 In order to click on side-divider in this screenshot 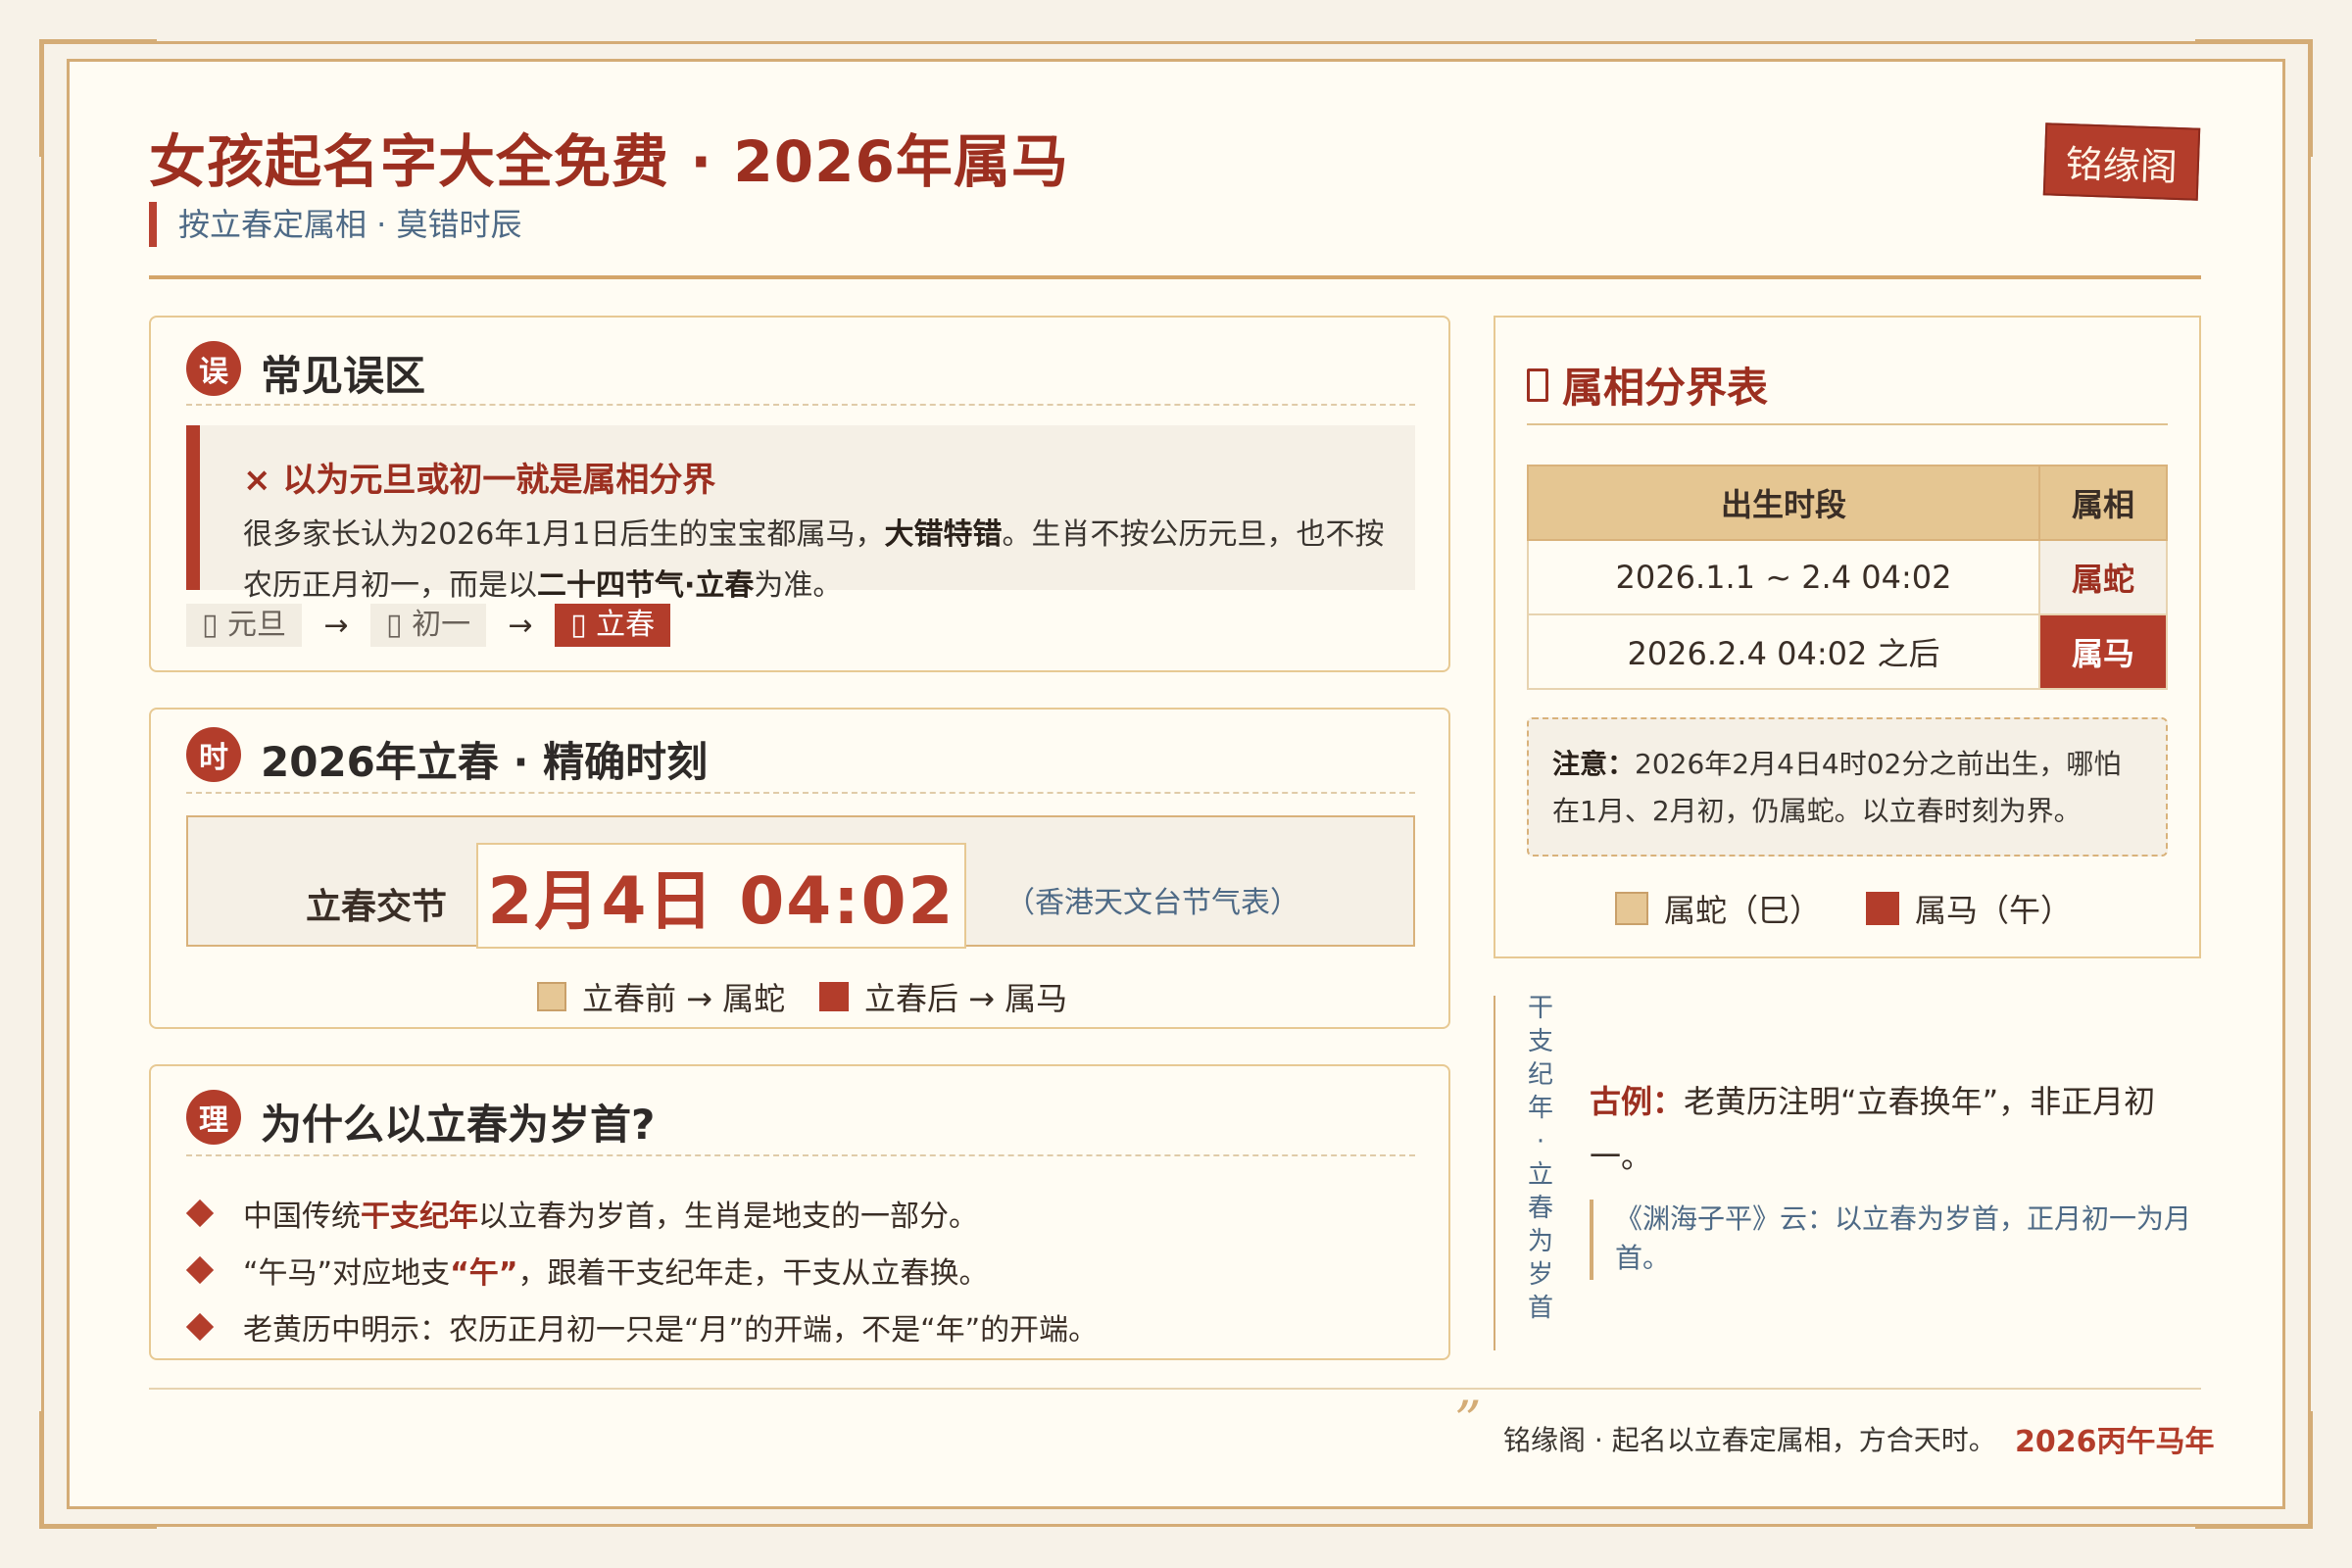, I will do `click(1494, 1173)`.